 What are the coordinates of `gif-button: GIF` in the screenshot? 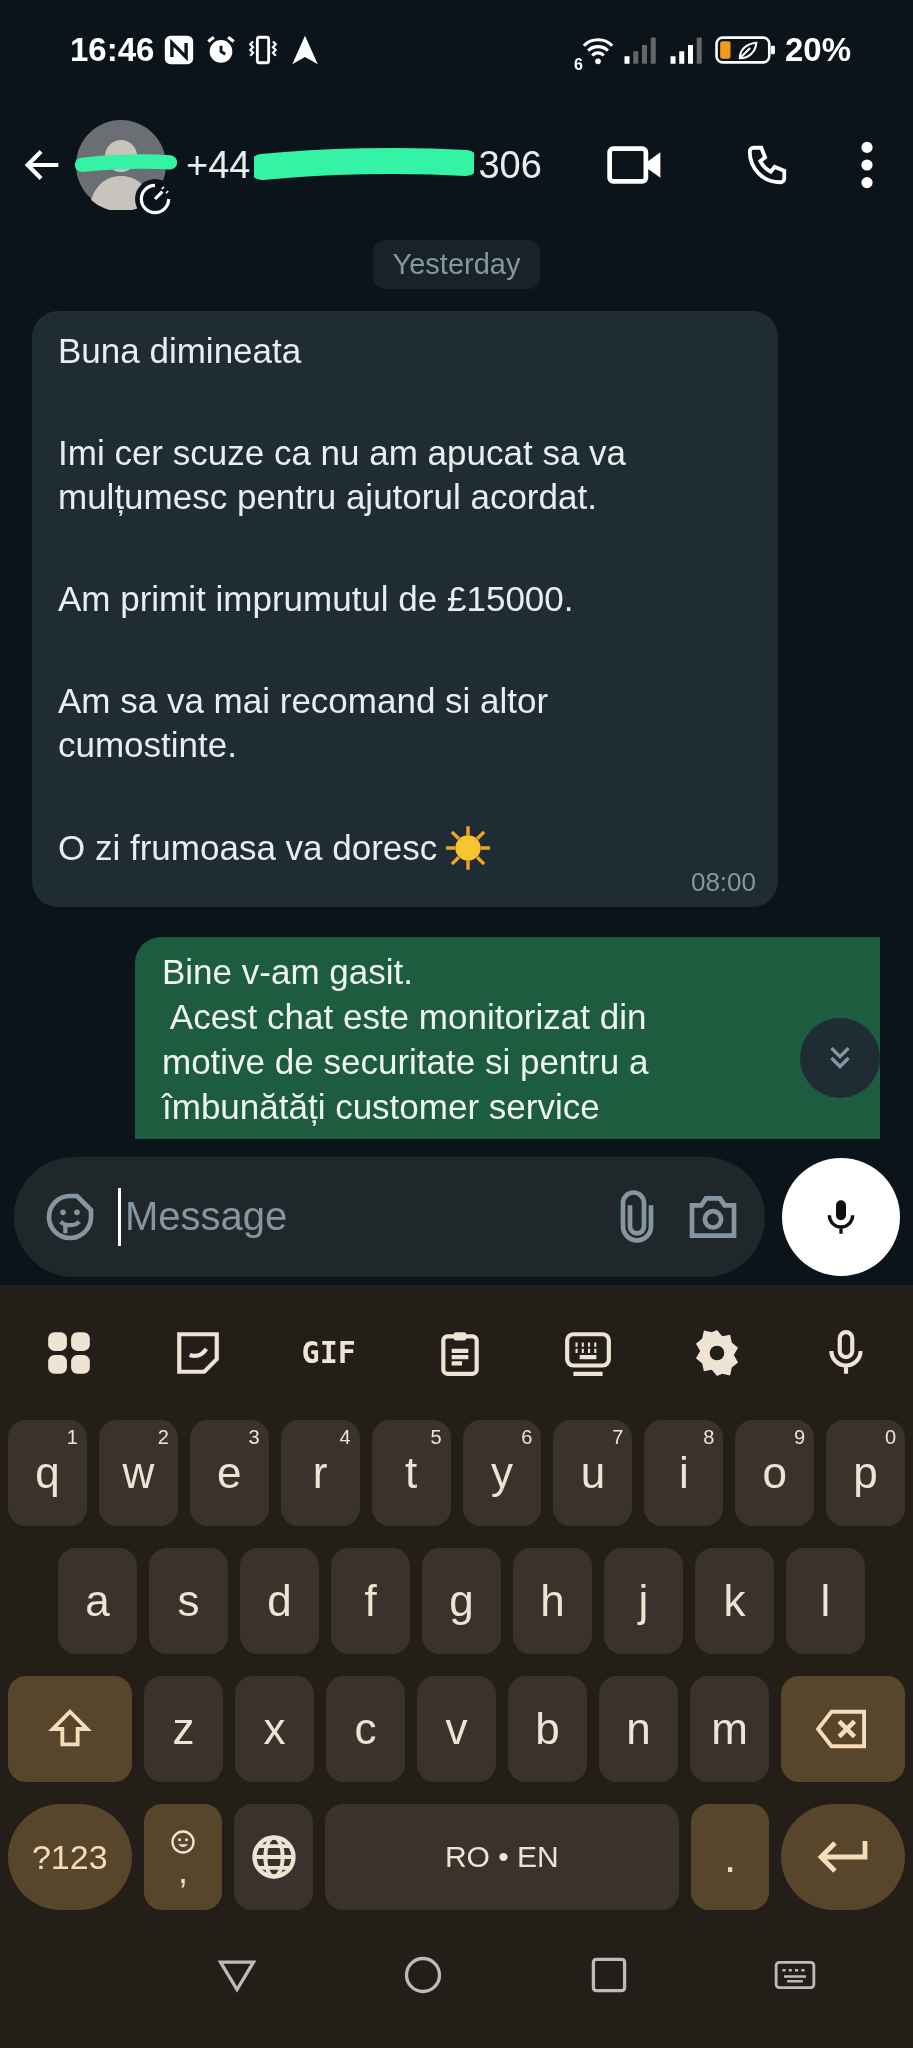 It's located at (328, 1352).